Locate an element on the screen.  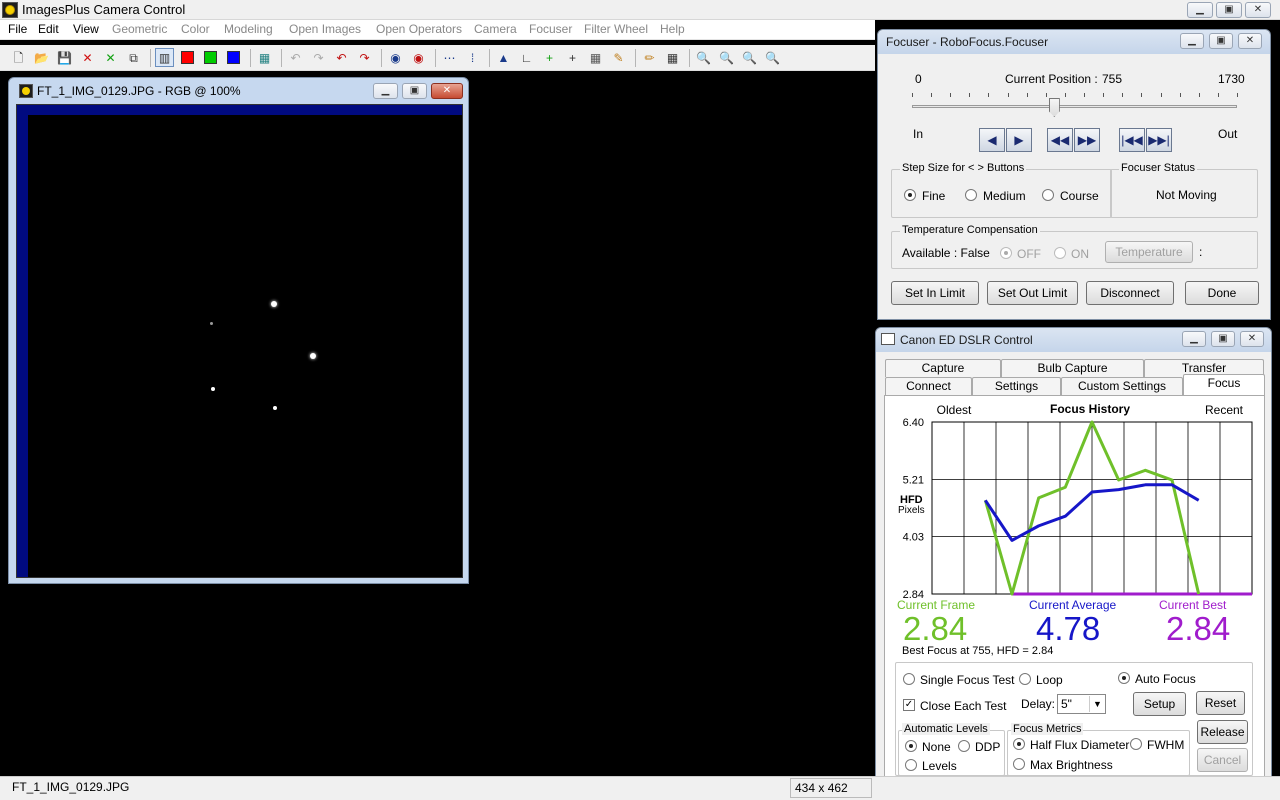
crosshair-icon: + is located at coordinates (572, 57).